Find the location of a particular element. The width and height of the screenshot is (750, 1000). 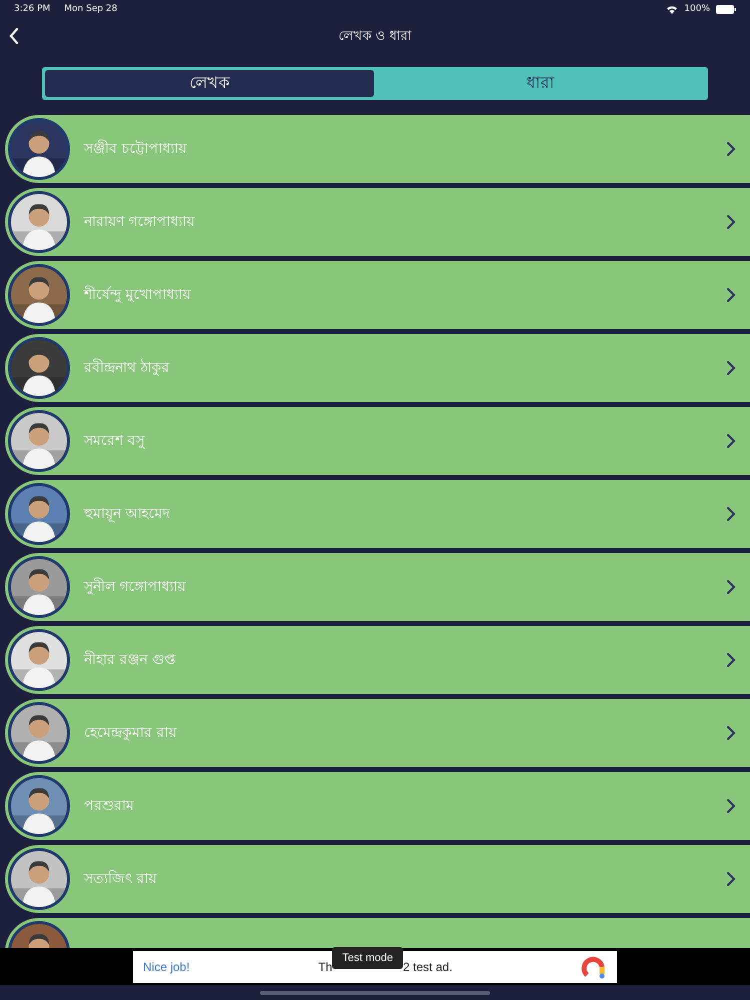

author-row: পরশুরাম is located at coordinates (377, 806).